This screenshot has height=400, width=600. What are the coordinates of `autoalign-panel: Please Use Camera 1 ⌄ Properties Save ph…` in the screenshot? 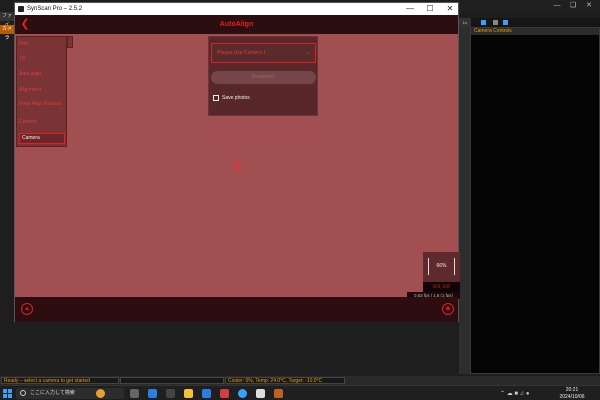 It's located at (263, 76).